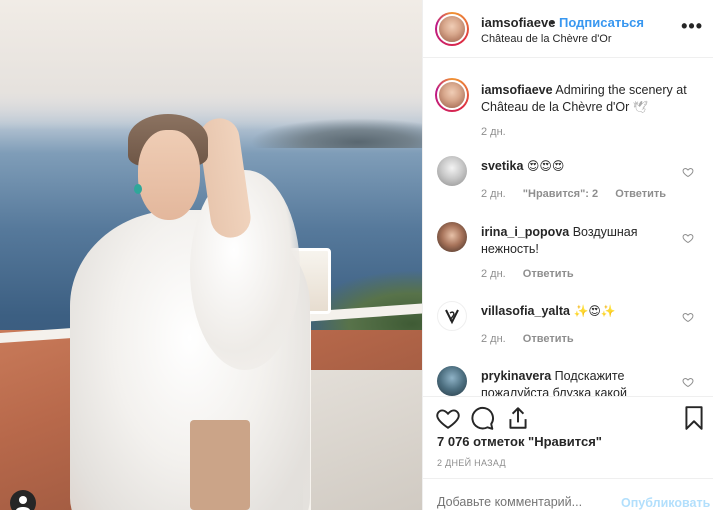  What do you see at coordinates (665, 503) in the screenshot?
I see `post-comment-button: Опубликовать` at bounding box center [665, 503].